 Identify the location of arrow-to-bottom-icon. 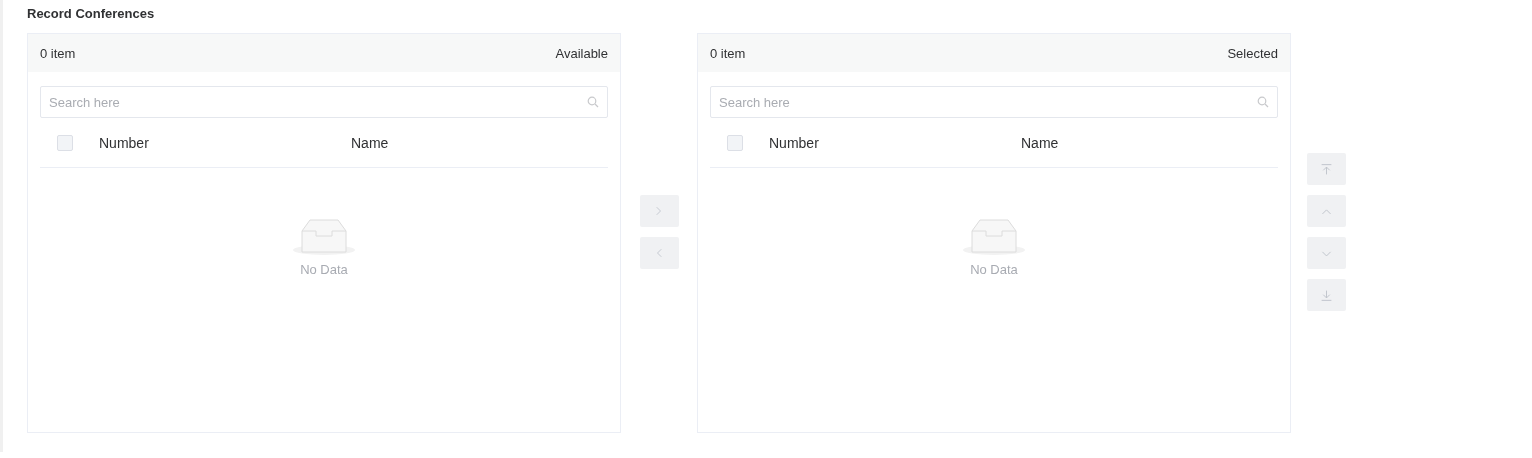
(1326, 295).